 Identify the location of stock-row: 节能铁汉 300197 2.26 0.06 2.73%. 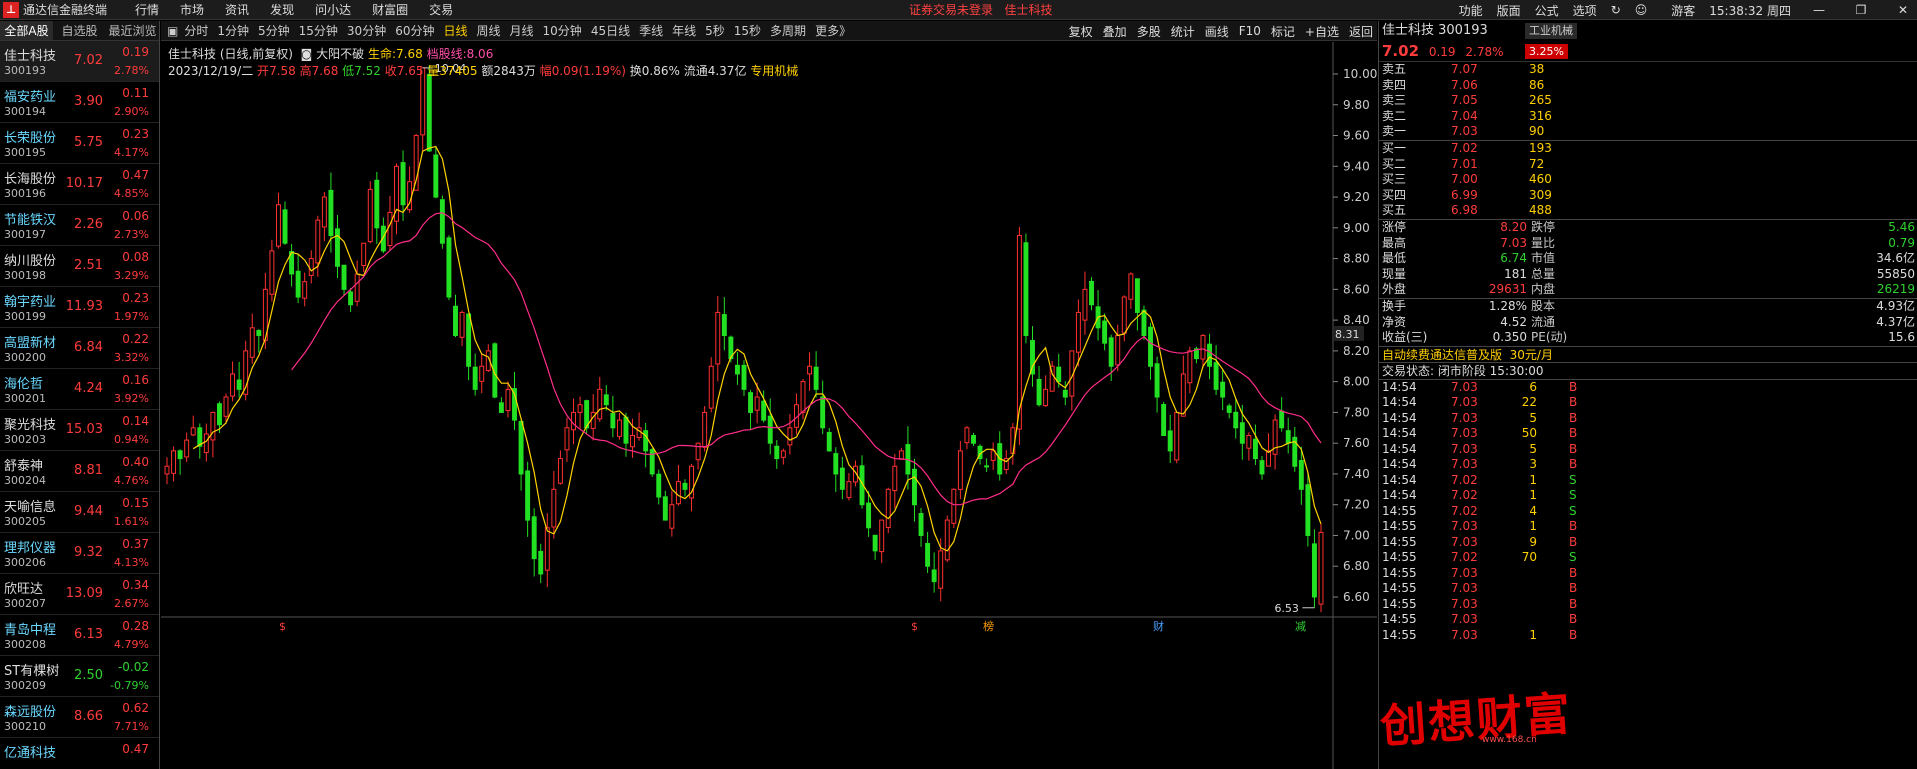
(79, 225).